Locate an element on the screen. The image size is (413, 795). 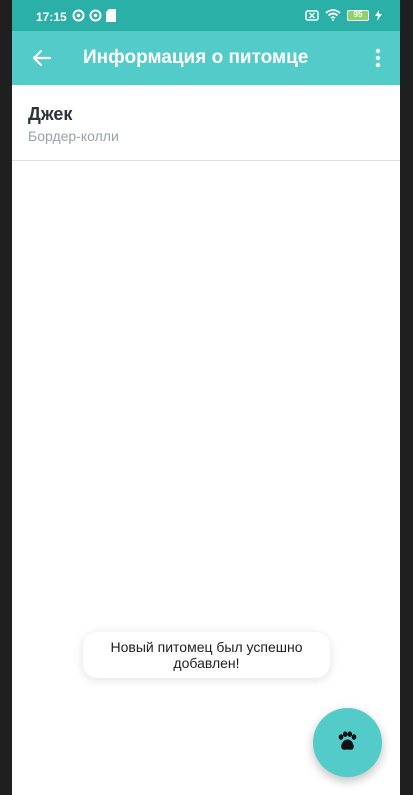
status-time: 17:15 is located at coordinates (51, 17).